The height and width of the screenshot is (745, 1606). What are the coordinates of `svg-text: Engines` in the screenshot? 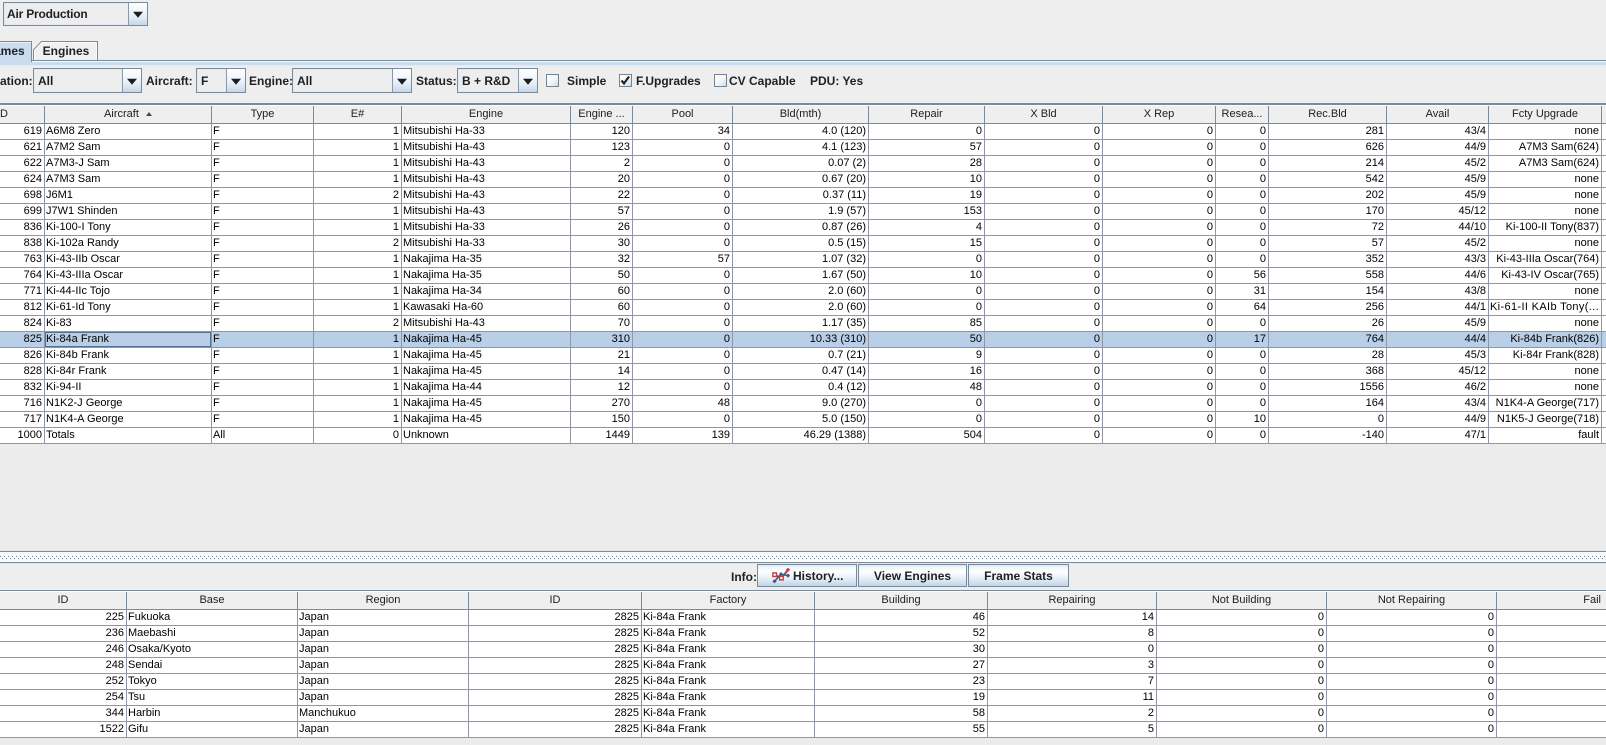 It's located at (66, 51).